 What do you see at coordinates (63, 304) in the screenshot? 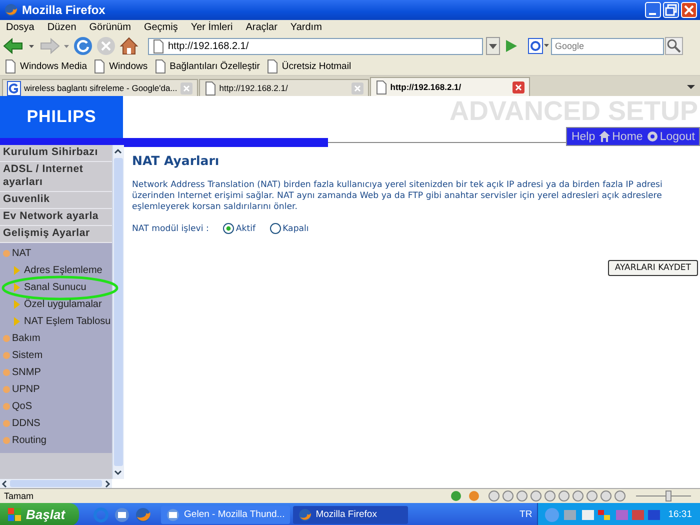
I see `submenu-item: Özel uygulamalar` at bounding box center [63, 304].